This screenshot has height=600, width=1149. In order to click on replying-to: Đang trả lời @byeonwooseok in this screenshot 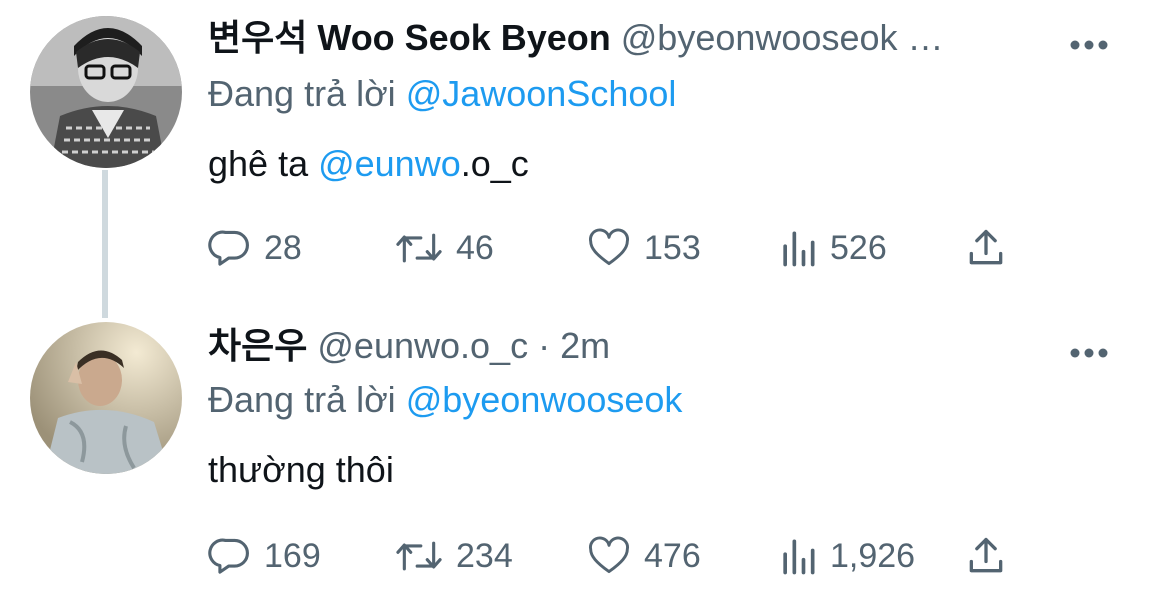, I will do `click(445, 400)`.